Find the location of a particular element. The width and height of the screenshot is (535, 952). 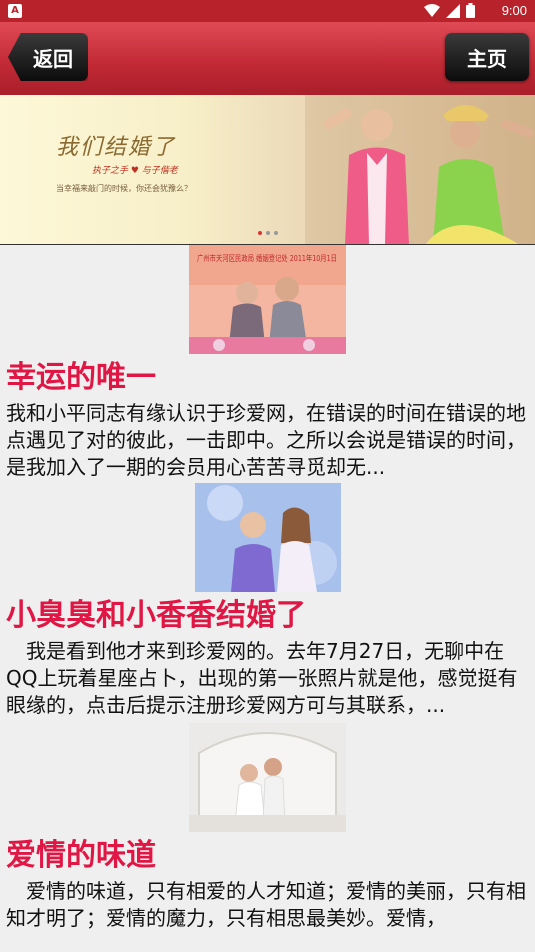

banner-couple-photo is located at coordinates (420, 169).